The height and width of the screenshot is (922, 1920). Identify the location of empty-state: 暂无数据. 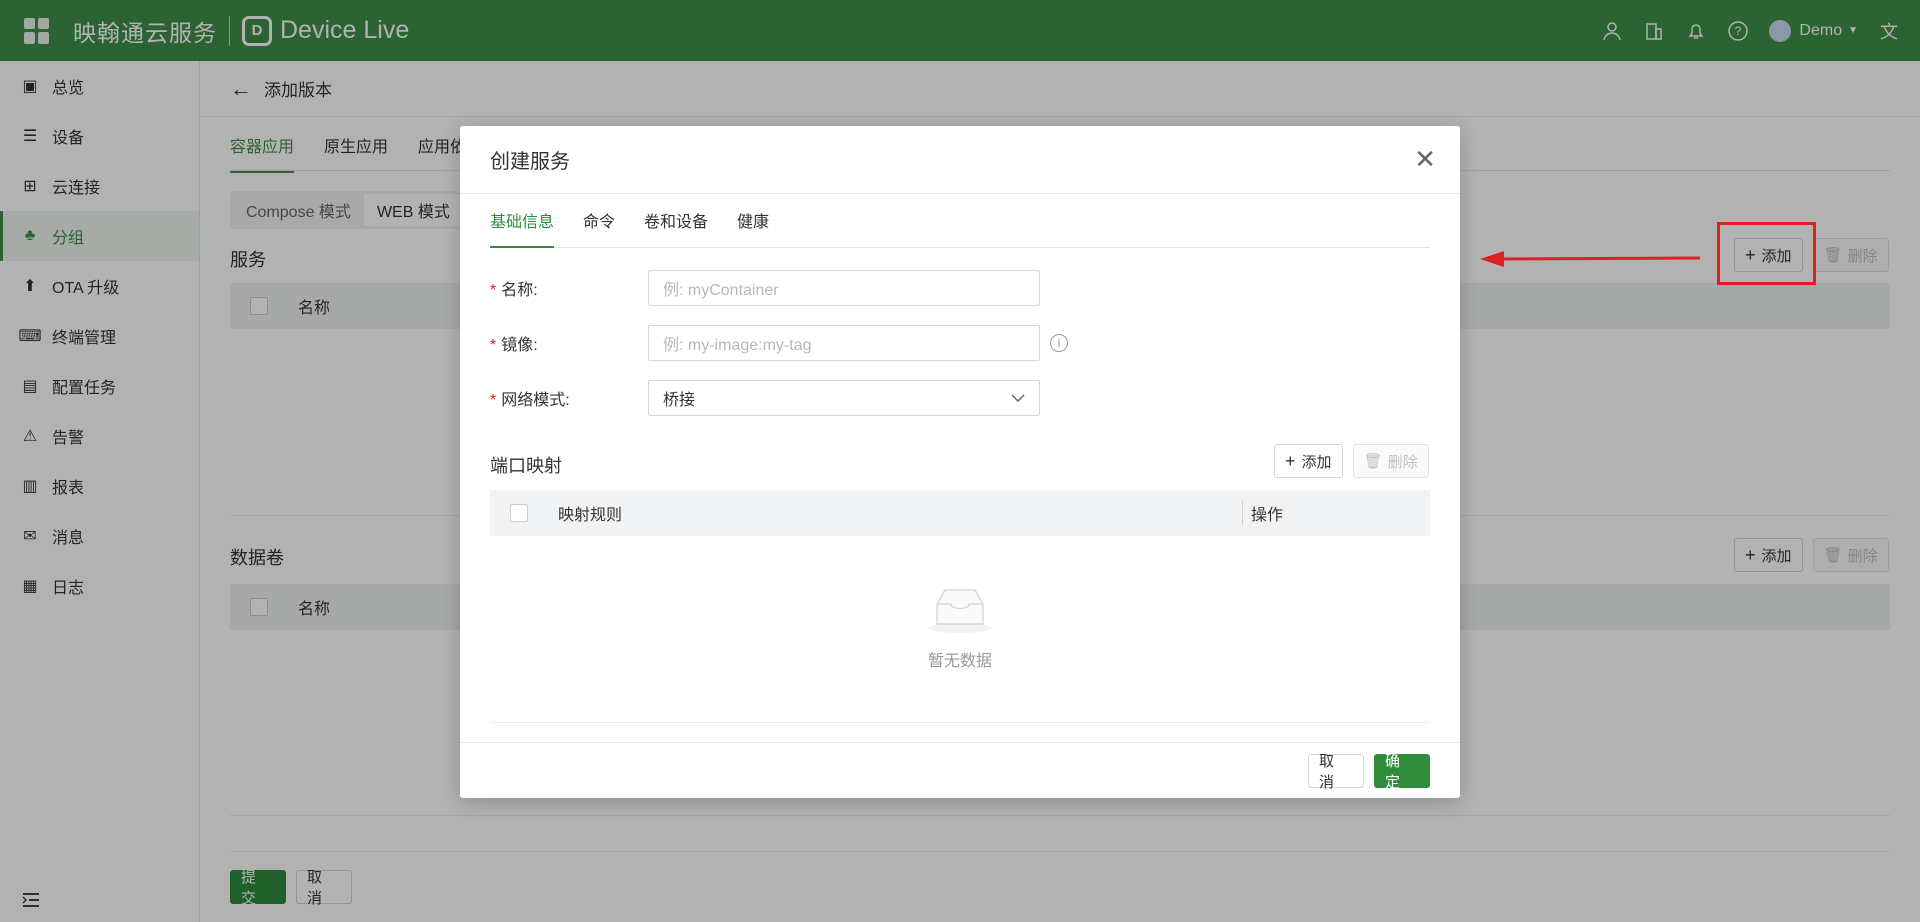
(960, 628).